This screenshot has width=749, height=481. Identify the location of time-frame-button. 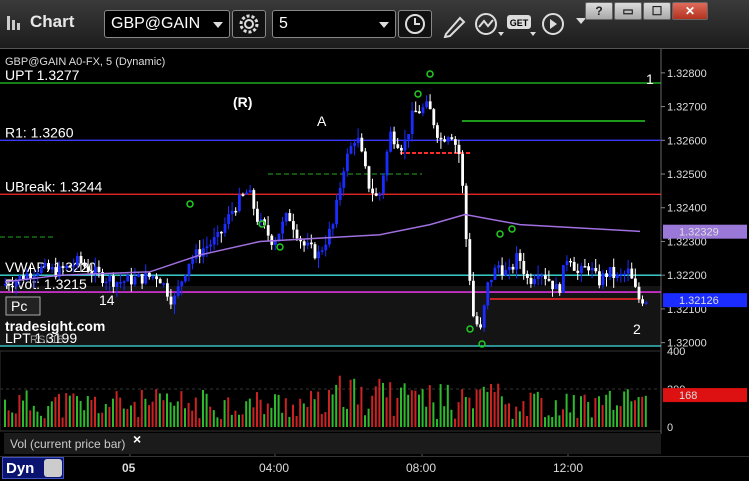
(415, 24).